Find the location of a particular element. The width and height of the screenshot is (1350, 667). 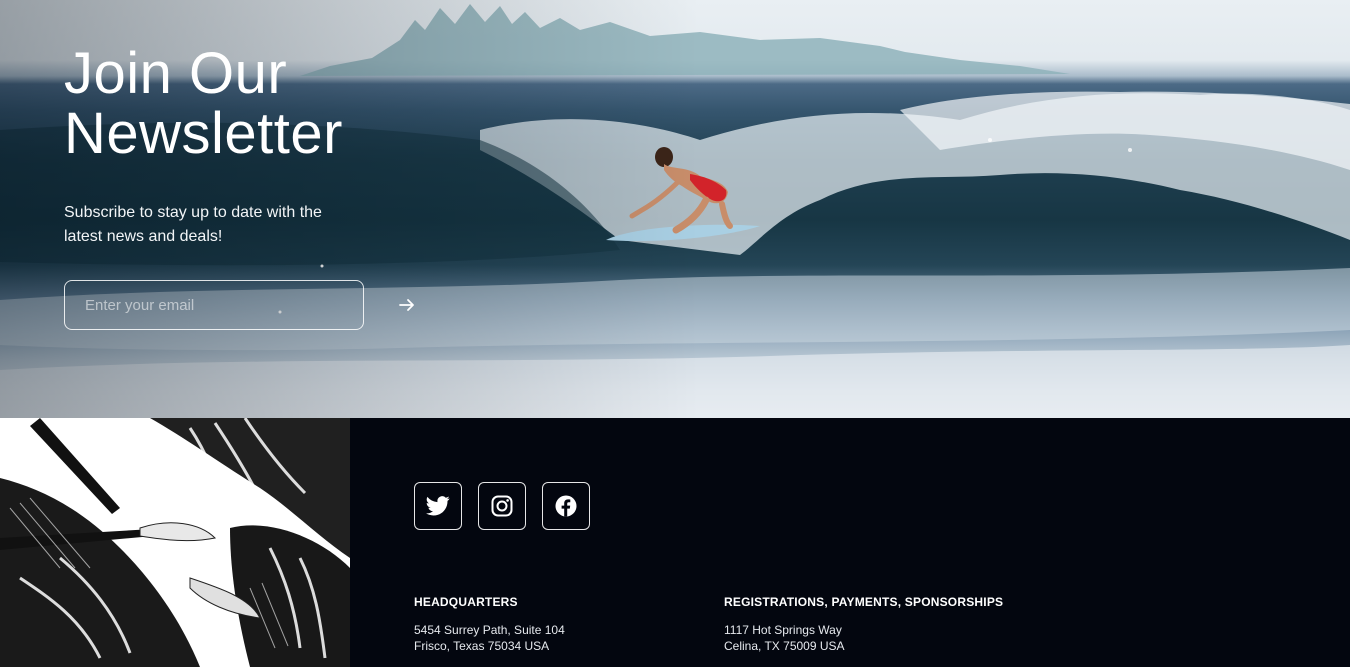

facebook-icon is located at coordinates (566, 506).